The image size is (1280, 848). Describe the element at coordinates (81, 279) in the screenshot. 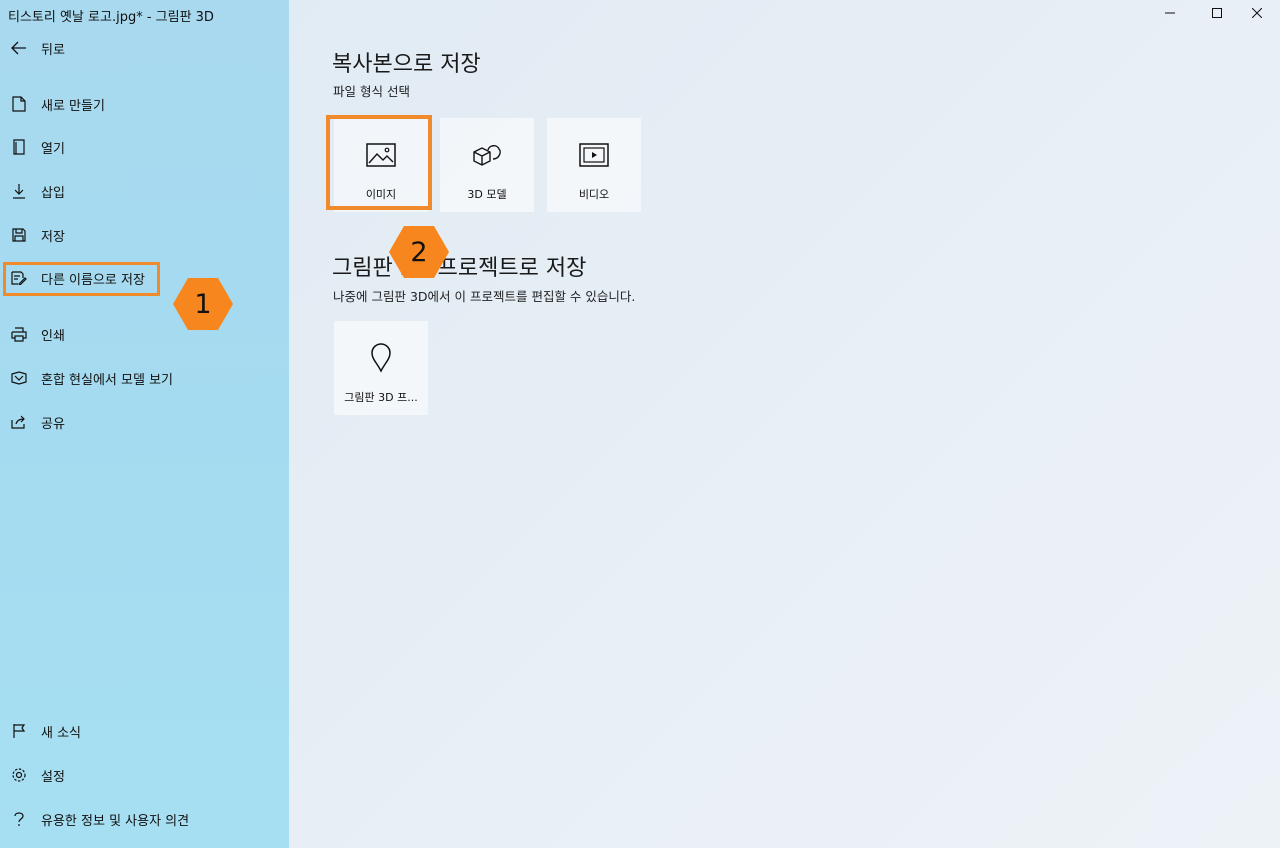

I see `save-as-highlight` at that location.